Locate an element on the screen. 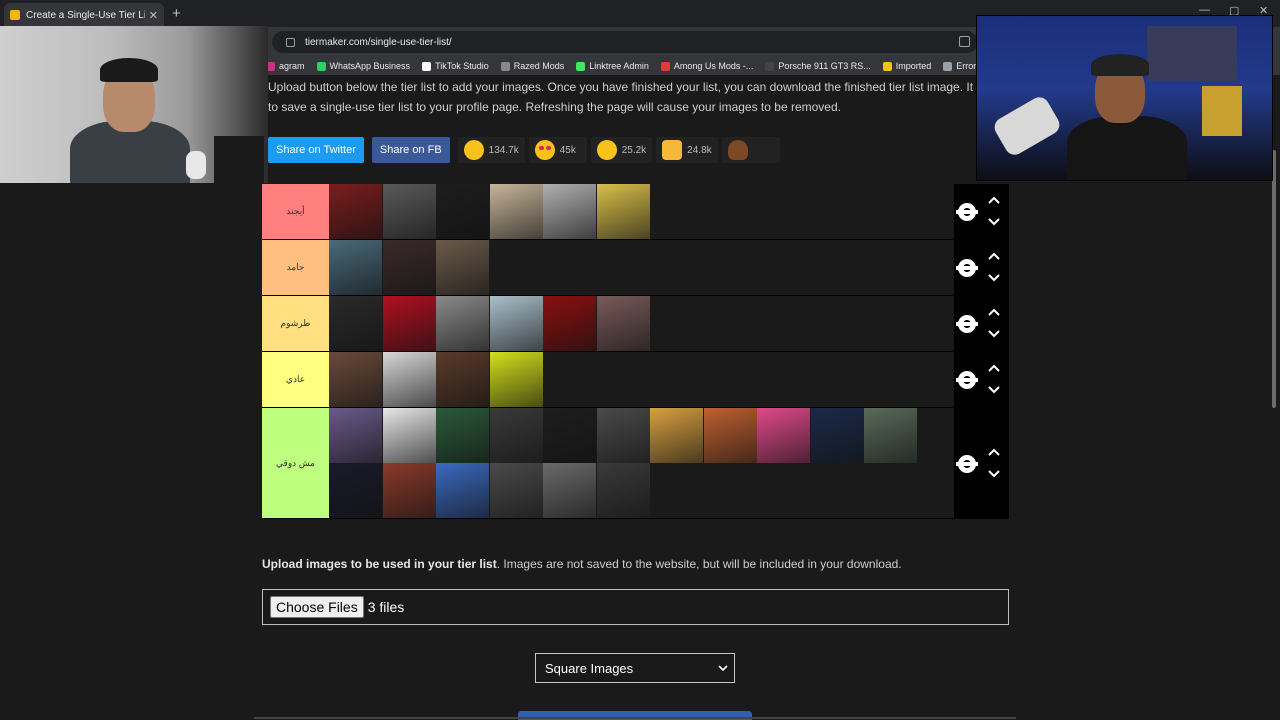  smile-emoji-icon is located at coordinates (473, 150).